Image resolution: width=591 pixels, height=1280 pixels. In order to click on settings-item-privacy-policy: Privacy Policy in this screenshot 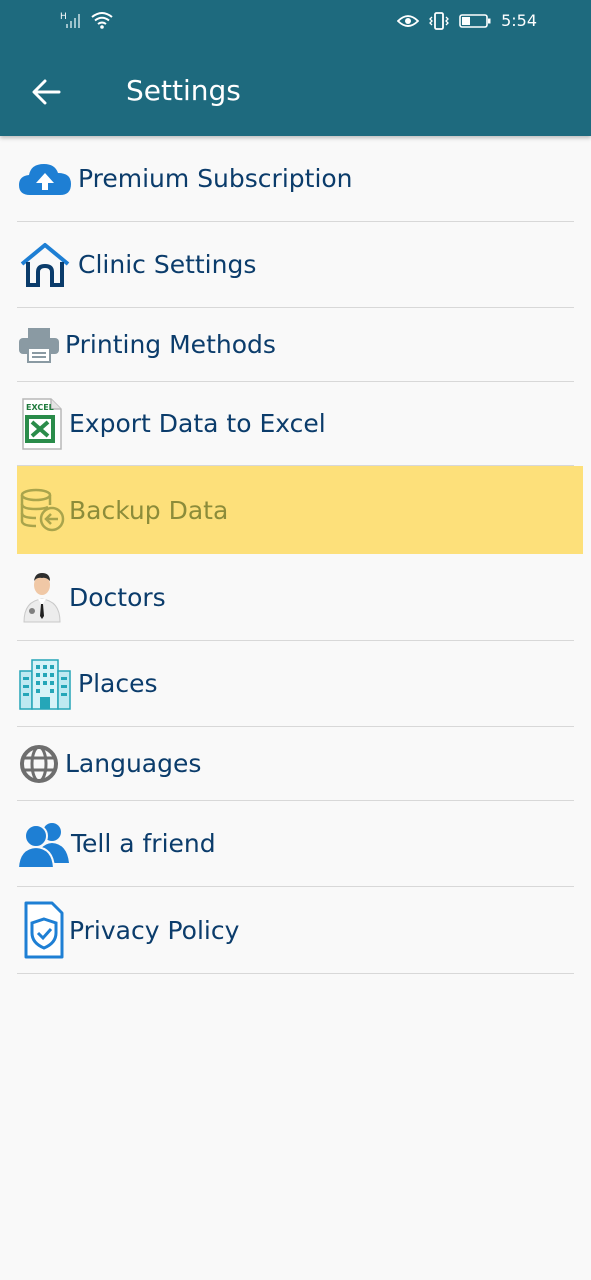, I will do `click(295, 930)`.